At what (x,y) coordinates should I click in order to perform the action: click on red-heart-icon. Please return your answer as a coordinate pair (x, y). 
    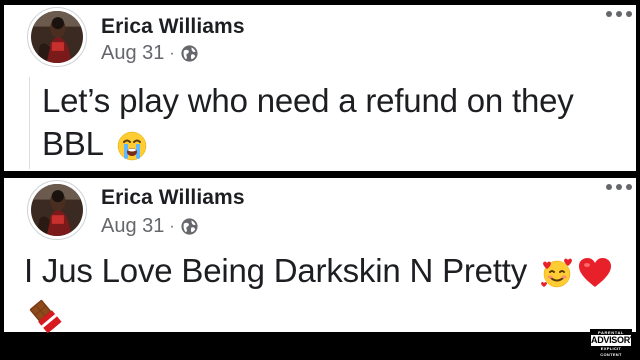
    Looking at the image, I should click on (595, 273).